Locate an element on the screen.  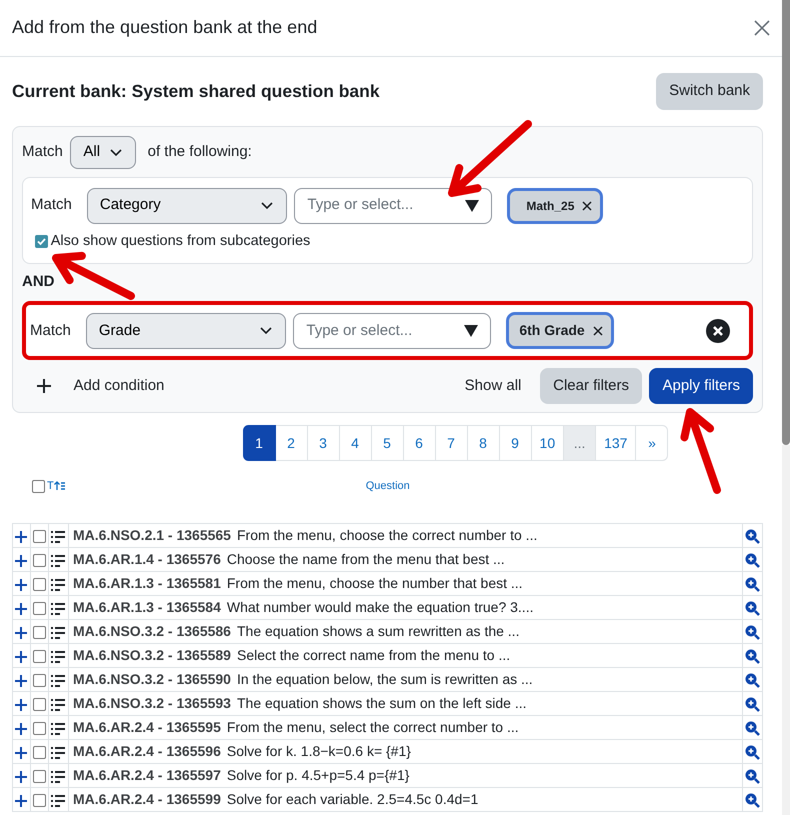
page-link: 5 is located at coordinates (387, 443).